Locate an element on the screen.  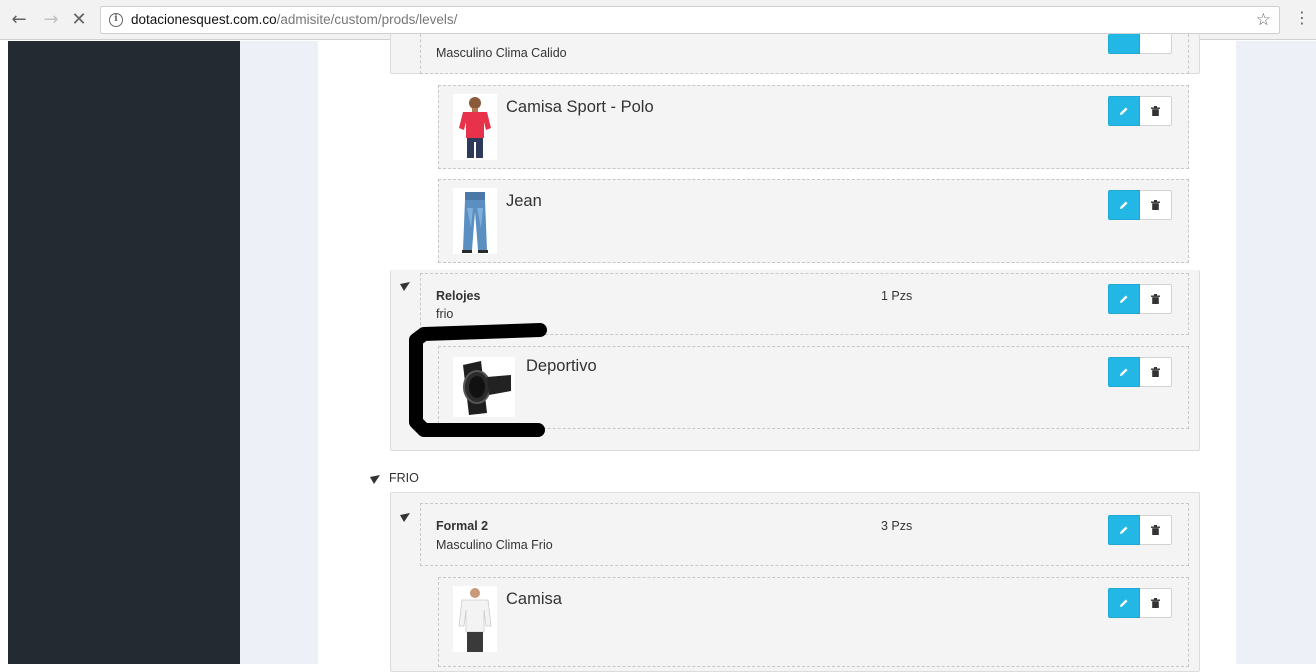
category-item-formal2: Formal 2 3 Pzs Masculino Clima Frio is located at coordinates (804, 534).